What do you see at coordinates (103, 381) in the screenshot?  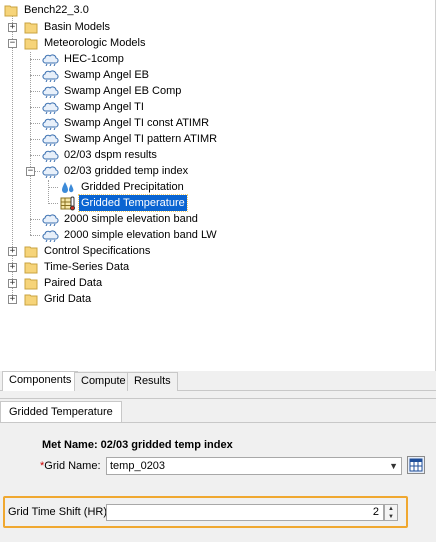 I see `tab-compute: Compute` at bounding box center [103, 381].